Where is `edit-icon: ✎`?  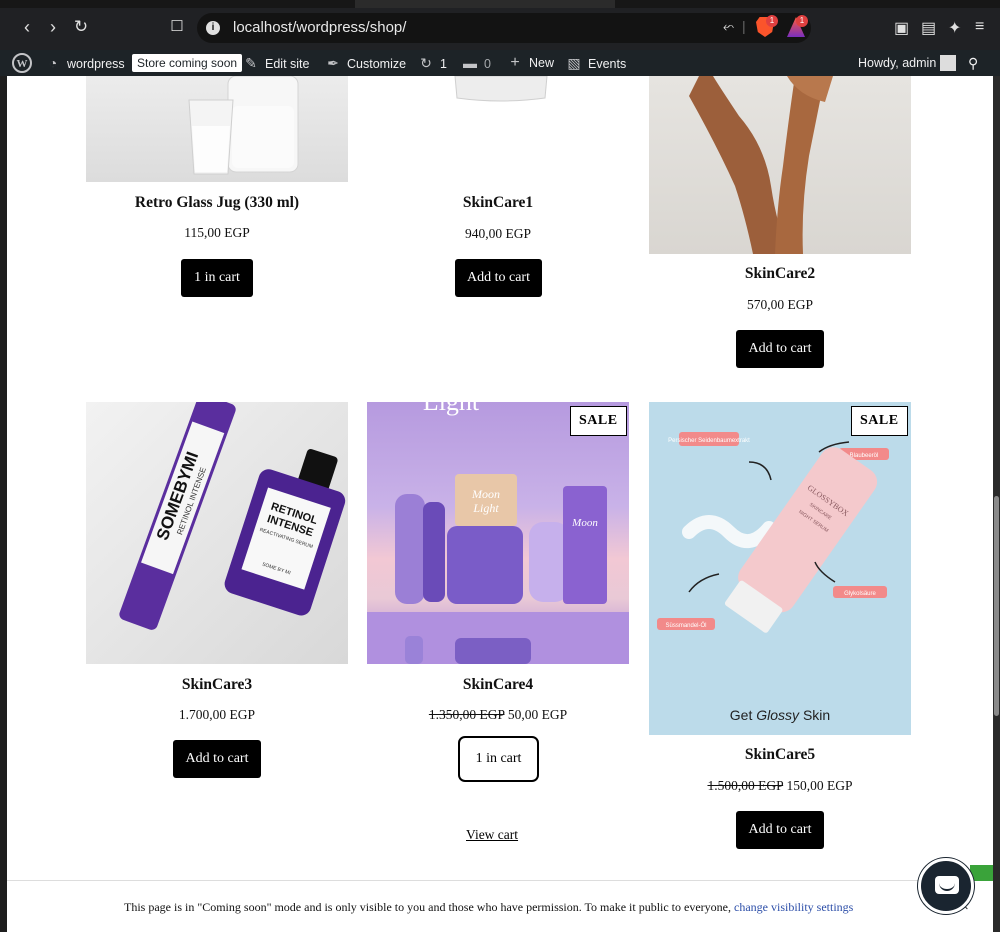
edit-icon: ✎ is located at coordinates (251, 63).